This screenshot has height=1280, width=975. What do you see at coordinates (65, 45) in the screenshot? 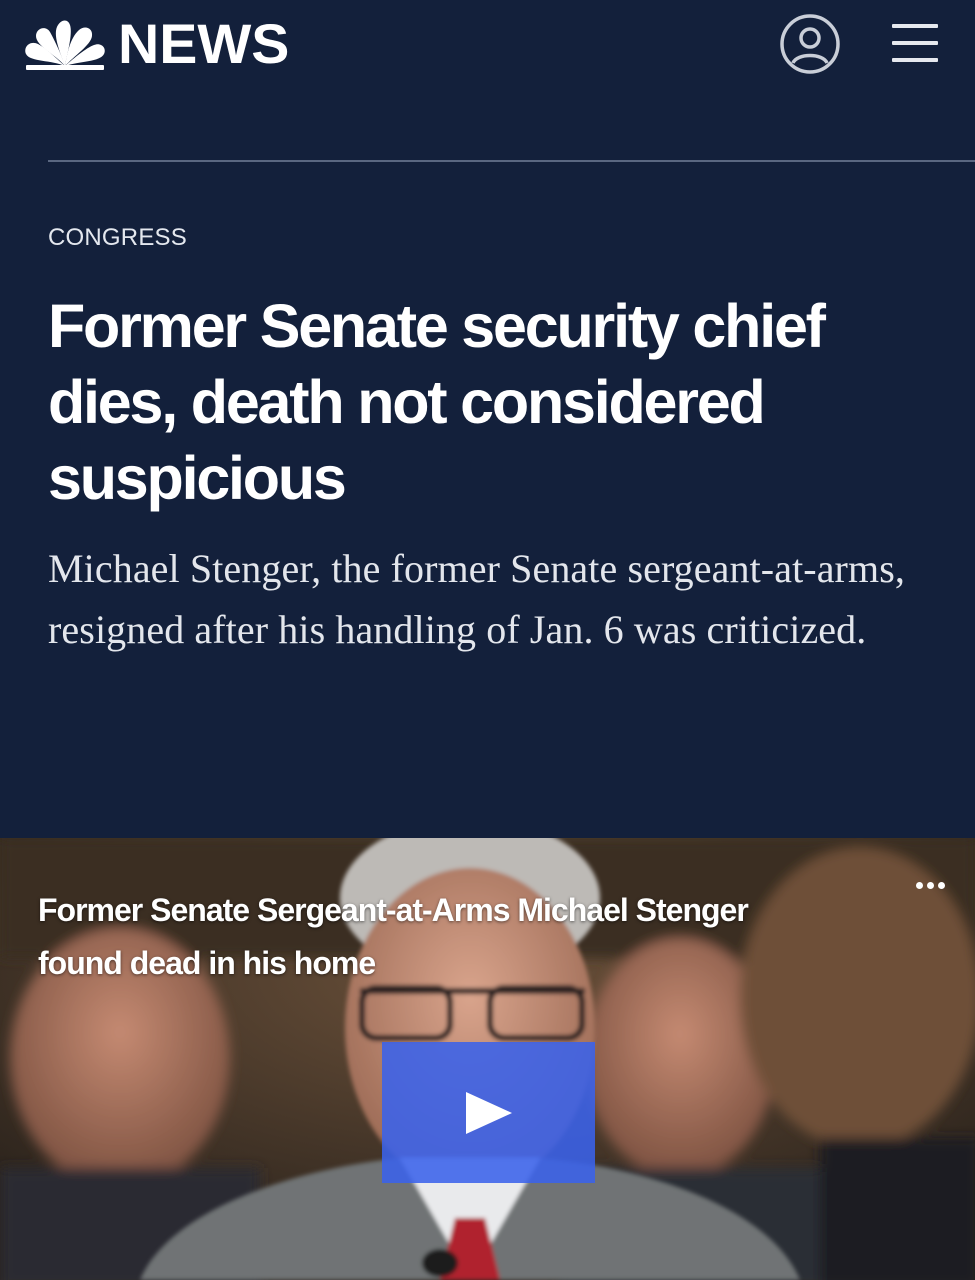
I see `peacock-icon` at bounding box center [65, 45].